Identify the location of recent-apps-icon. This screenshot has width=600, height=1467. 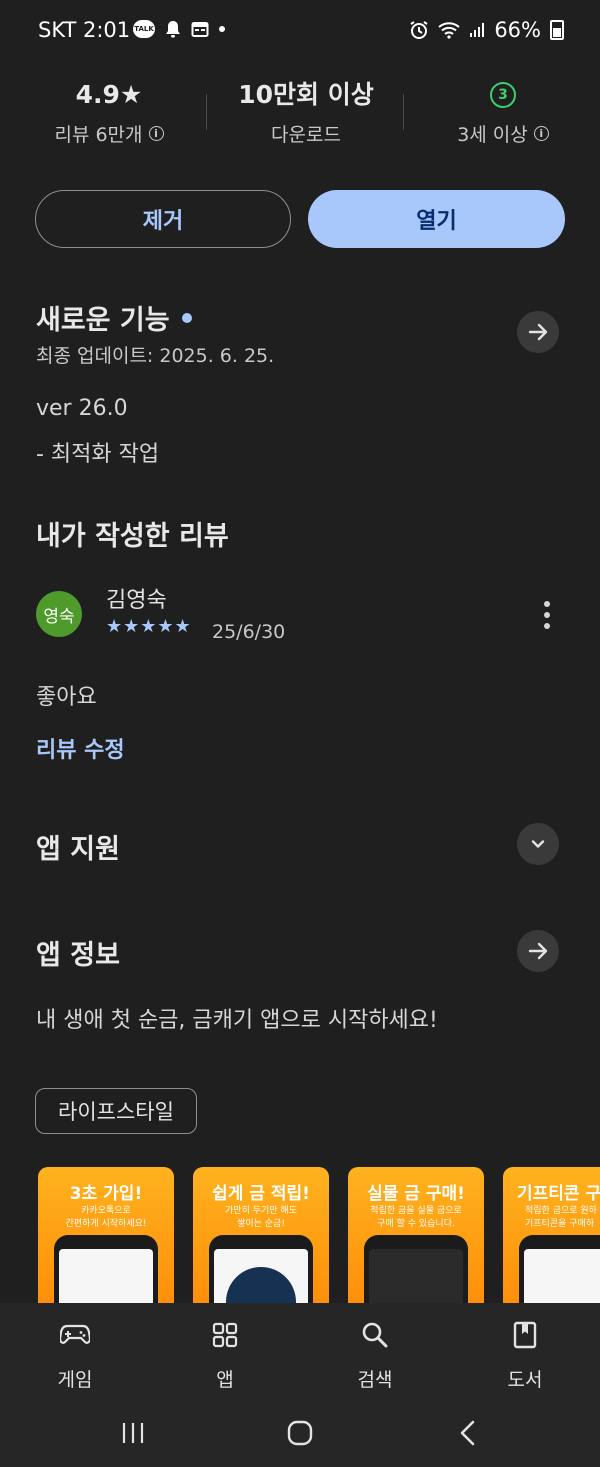
(133, 1433).